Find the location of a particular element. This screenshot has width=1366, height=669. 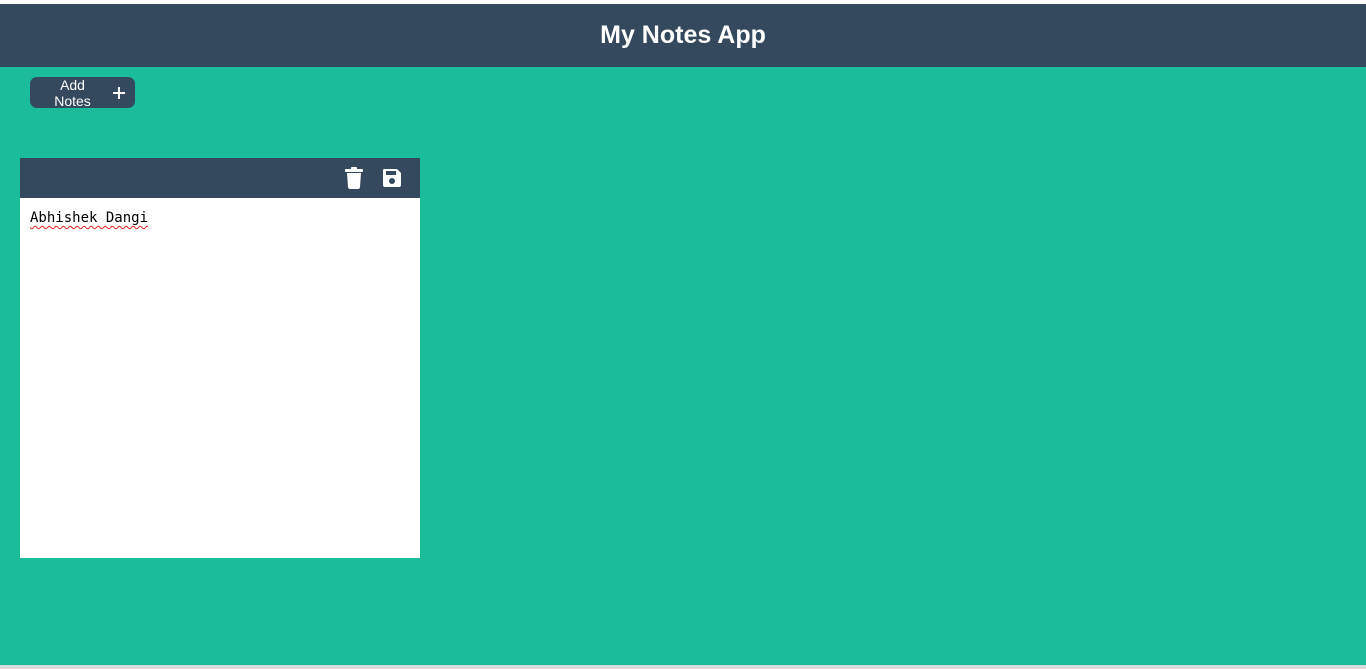

app-header: My Notes App is located at coordinates (683, 35).